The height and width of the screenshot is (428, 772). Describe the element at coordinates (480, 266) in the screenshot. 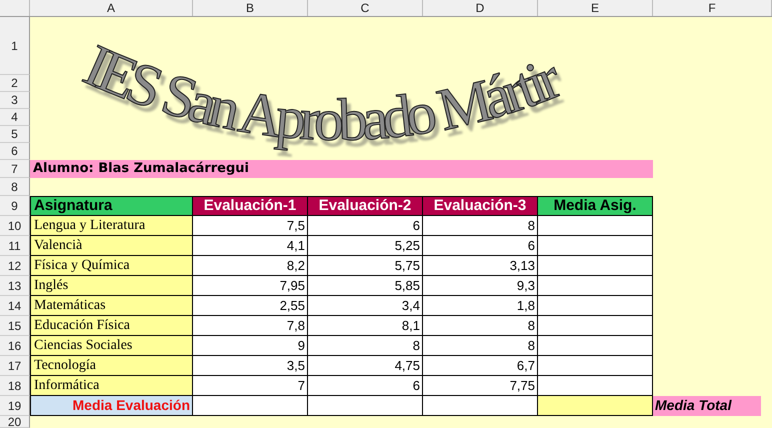

I see `grade-cell: 3,13` at that location.